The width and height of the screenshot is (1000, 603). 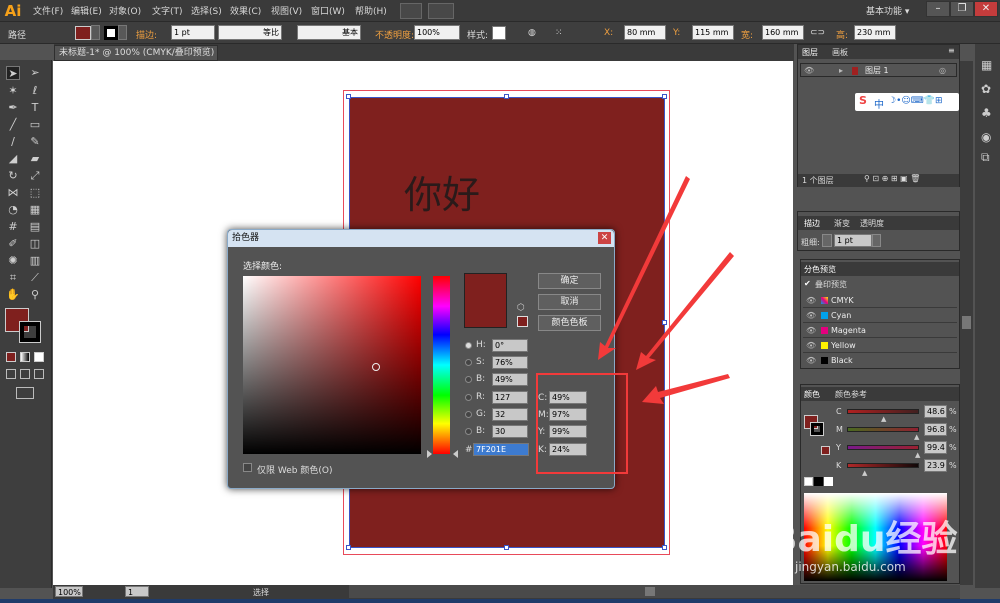 I want to click on h-input: 0°, so click(x=510, y=345).